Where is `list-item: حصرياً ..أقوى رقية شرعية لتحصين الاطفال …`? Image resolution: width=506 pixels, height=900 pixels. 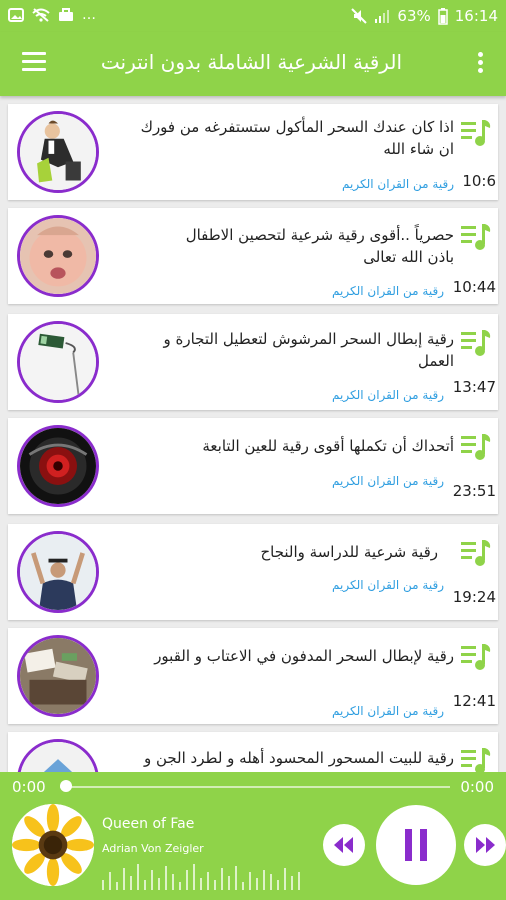
list-item: حصرياً ..أقوى رقية شرعية لتحصين الاطفال … is located at coordinates (253, 256).